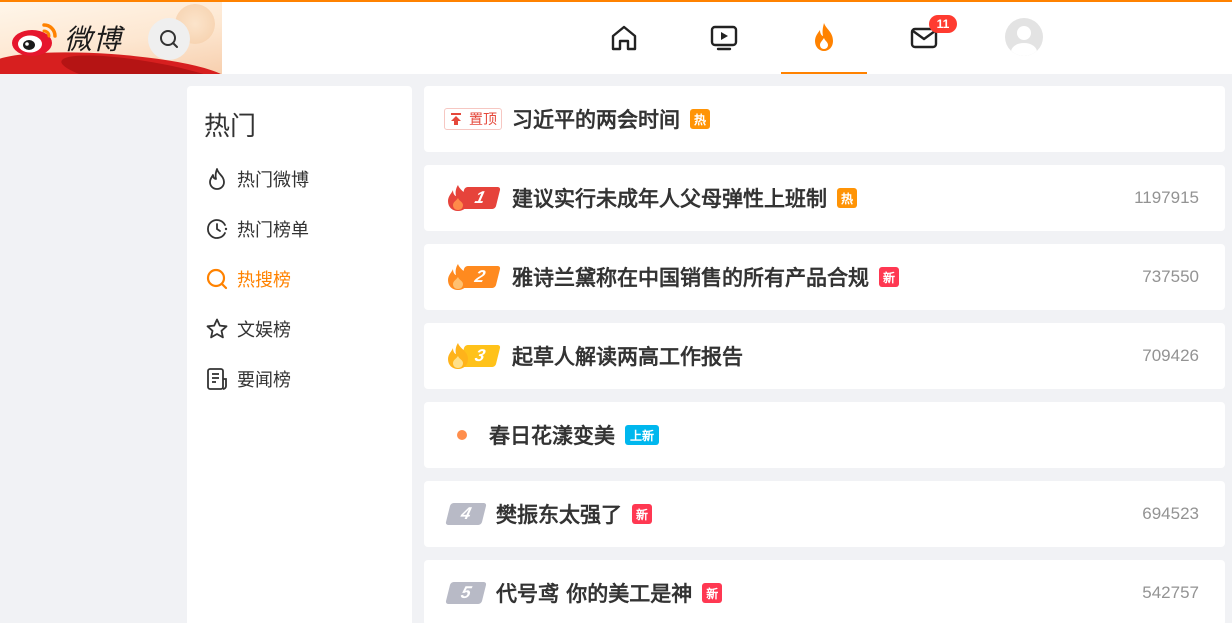 The image size is (1232, 623). I want to click on logo-text: 微博, so click(93, 39).